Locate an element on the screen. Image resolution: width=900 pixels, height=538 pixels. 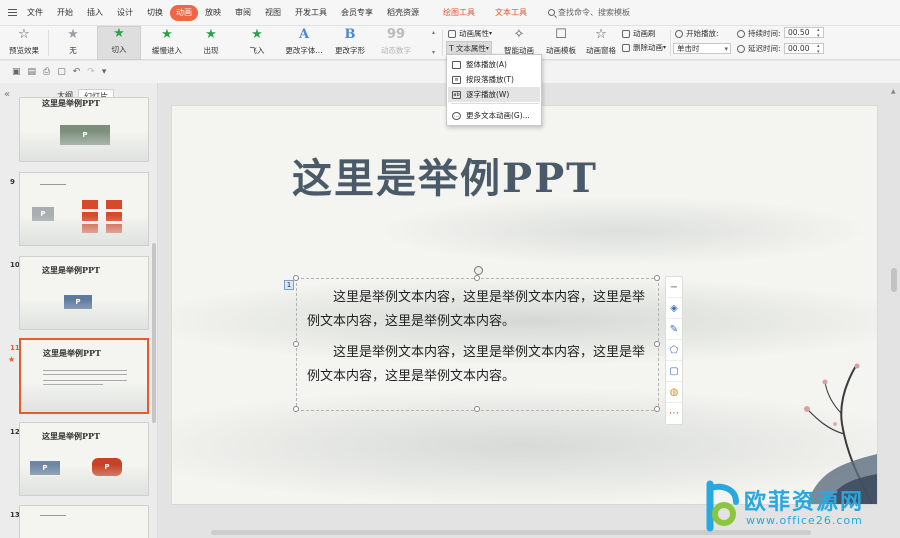
menu-docer: 稻壳资源 is located at coordinates (403, 13).